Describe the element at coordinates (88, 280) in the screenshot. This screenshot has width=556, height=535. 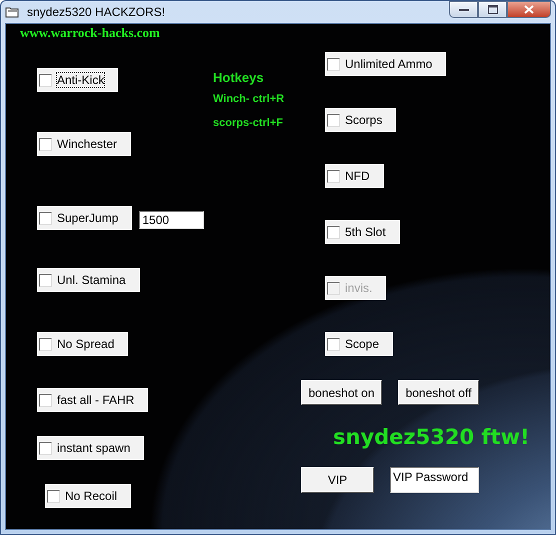
I see `option-checkbox: Unl. Stamina` at that location.